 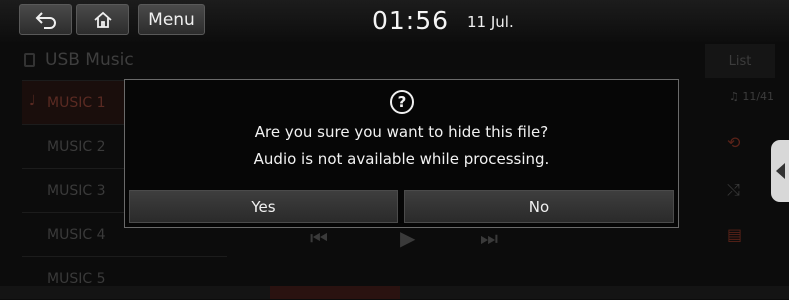 What do you see at coordinates (89, 60) in the screenshot?
I see `source-title: USB Music` at bounding box center [89, 60].